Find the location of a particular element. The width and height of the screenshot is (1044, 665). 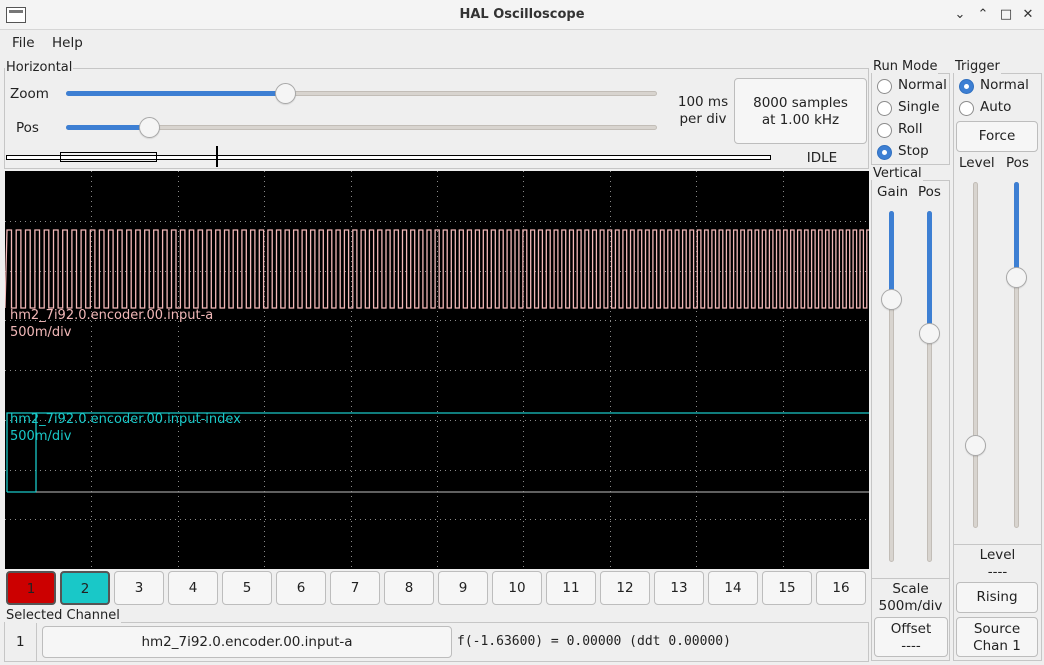

run-mode-label-single: Single is located at coordinates (919, 107).